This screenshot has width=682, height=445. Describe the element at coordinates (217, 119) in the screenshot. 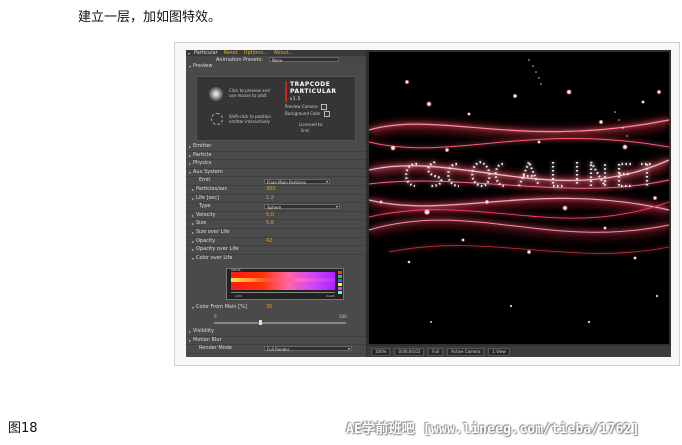

I see `position-emitter-icon` at that location.